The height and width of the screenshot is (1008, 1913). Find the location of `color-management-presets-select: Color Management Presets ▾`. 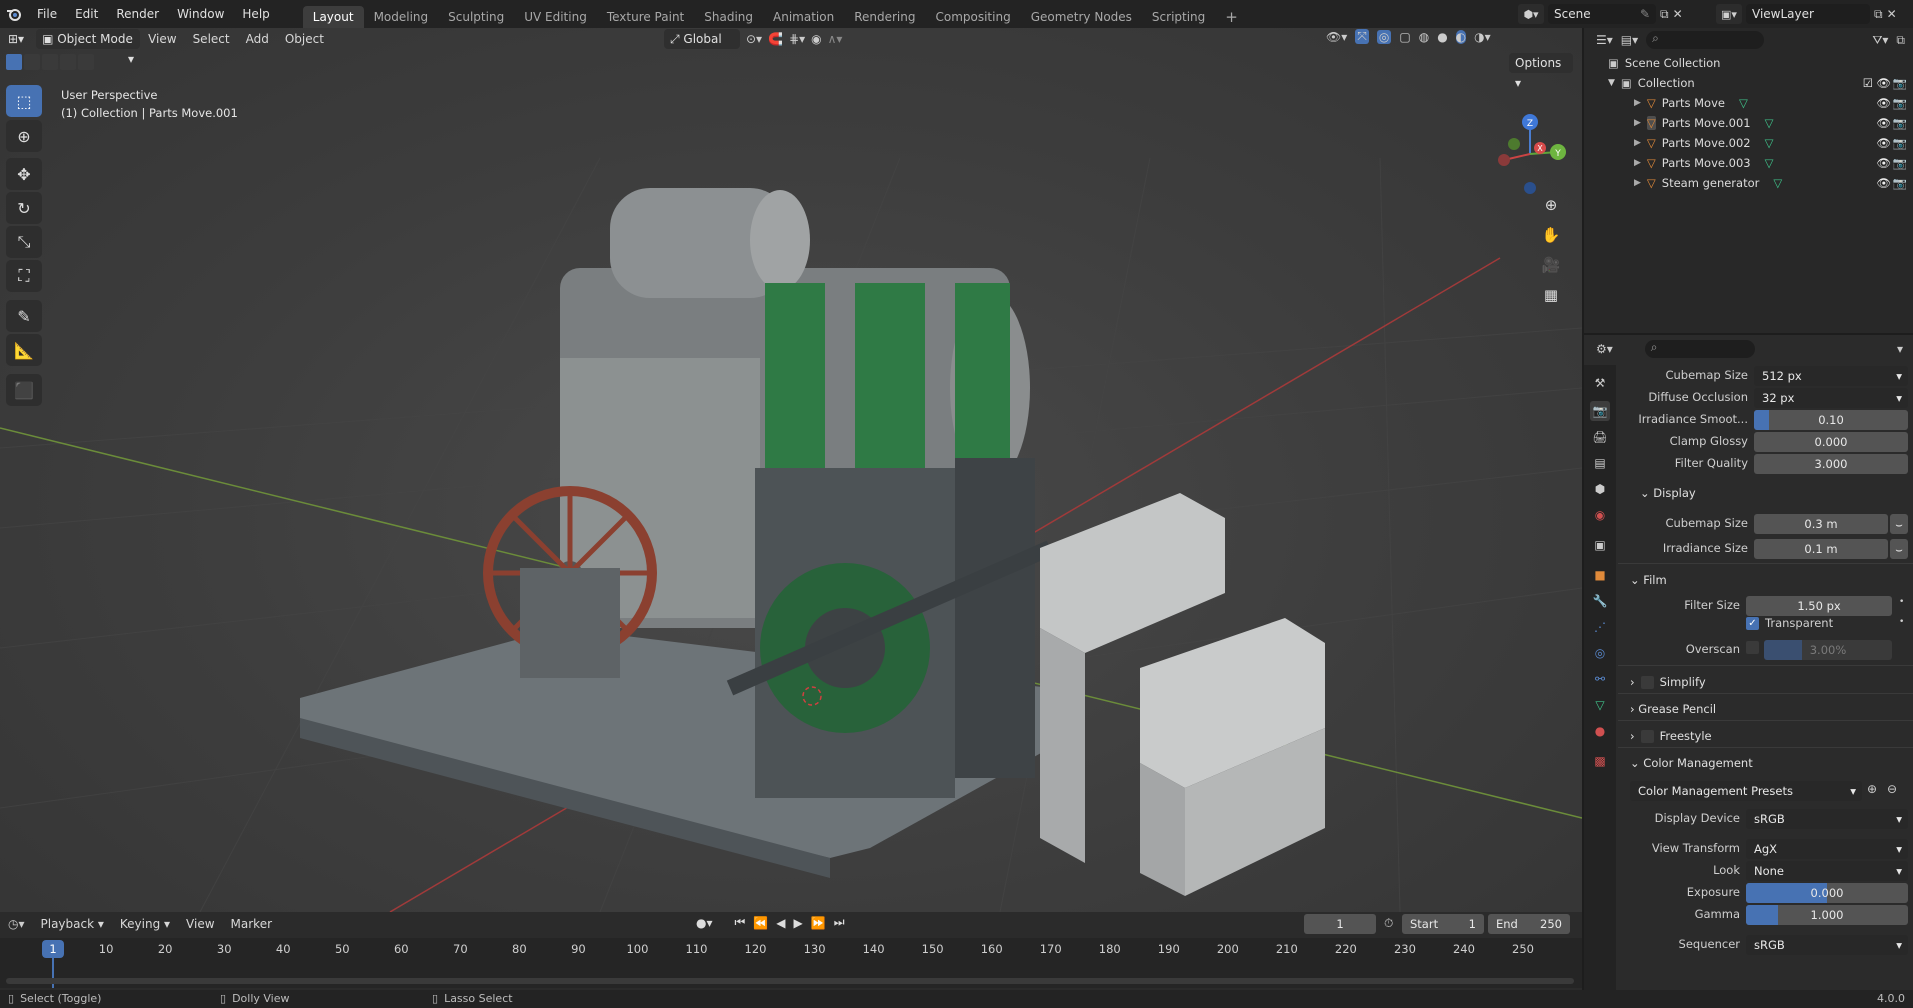

color-management-presets-select: Color Management Presets ▾ is located at coordinates (1746, 791).